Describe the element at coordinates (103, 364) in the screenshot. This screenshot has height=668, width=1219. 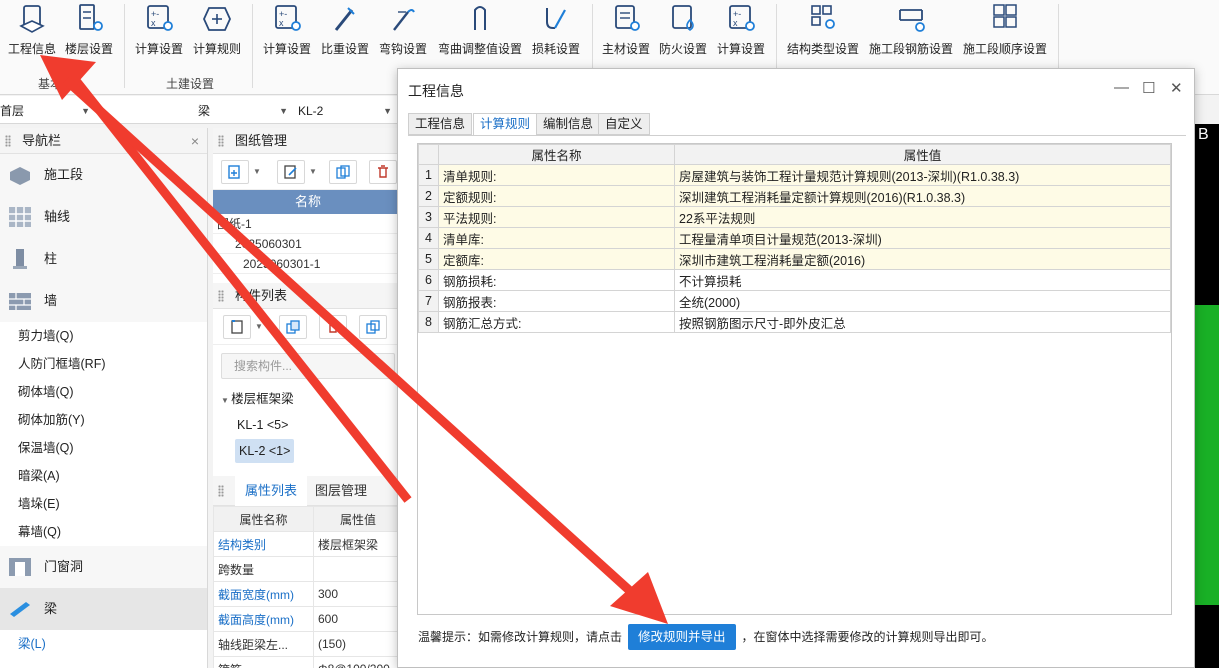
I see `nav-item-civil-defense-wall: 人防门框墙(RF)` at that location.